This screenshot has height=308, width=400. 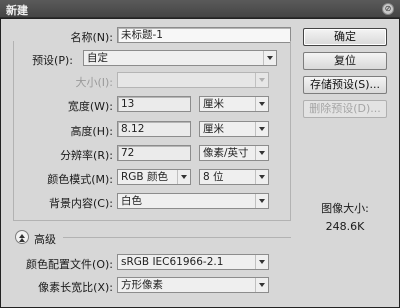 What do you see at coordinates (75, 287) in the screenshot?
I see `pixel-aspect-label: 像素长宽比(X):` at bounding box center [75, 287].